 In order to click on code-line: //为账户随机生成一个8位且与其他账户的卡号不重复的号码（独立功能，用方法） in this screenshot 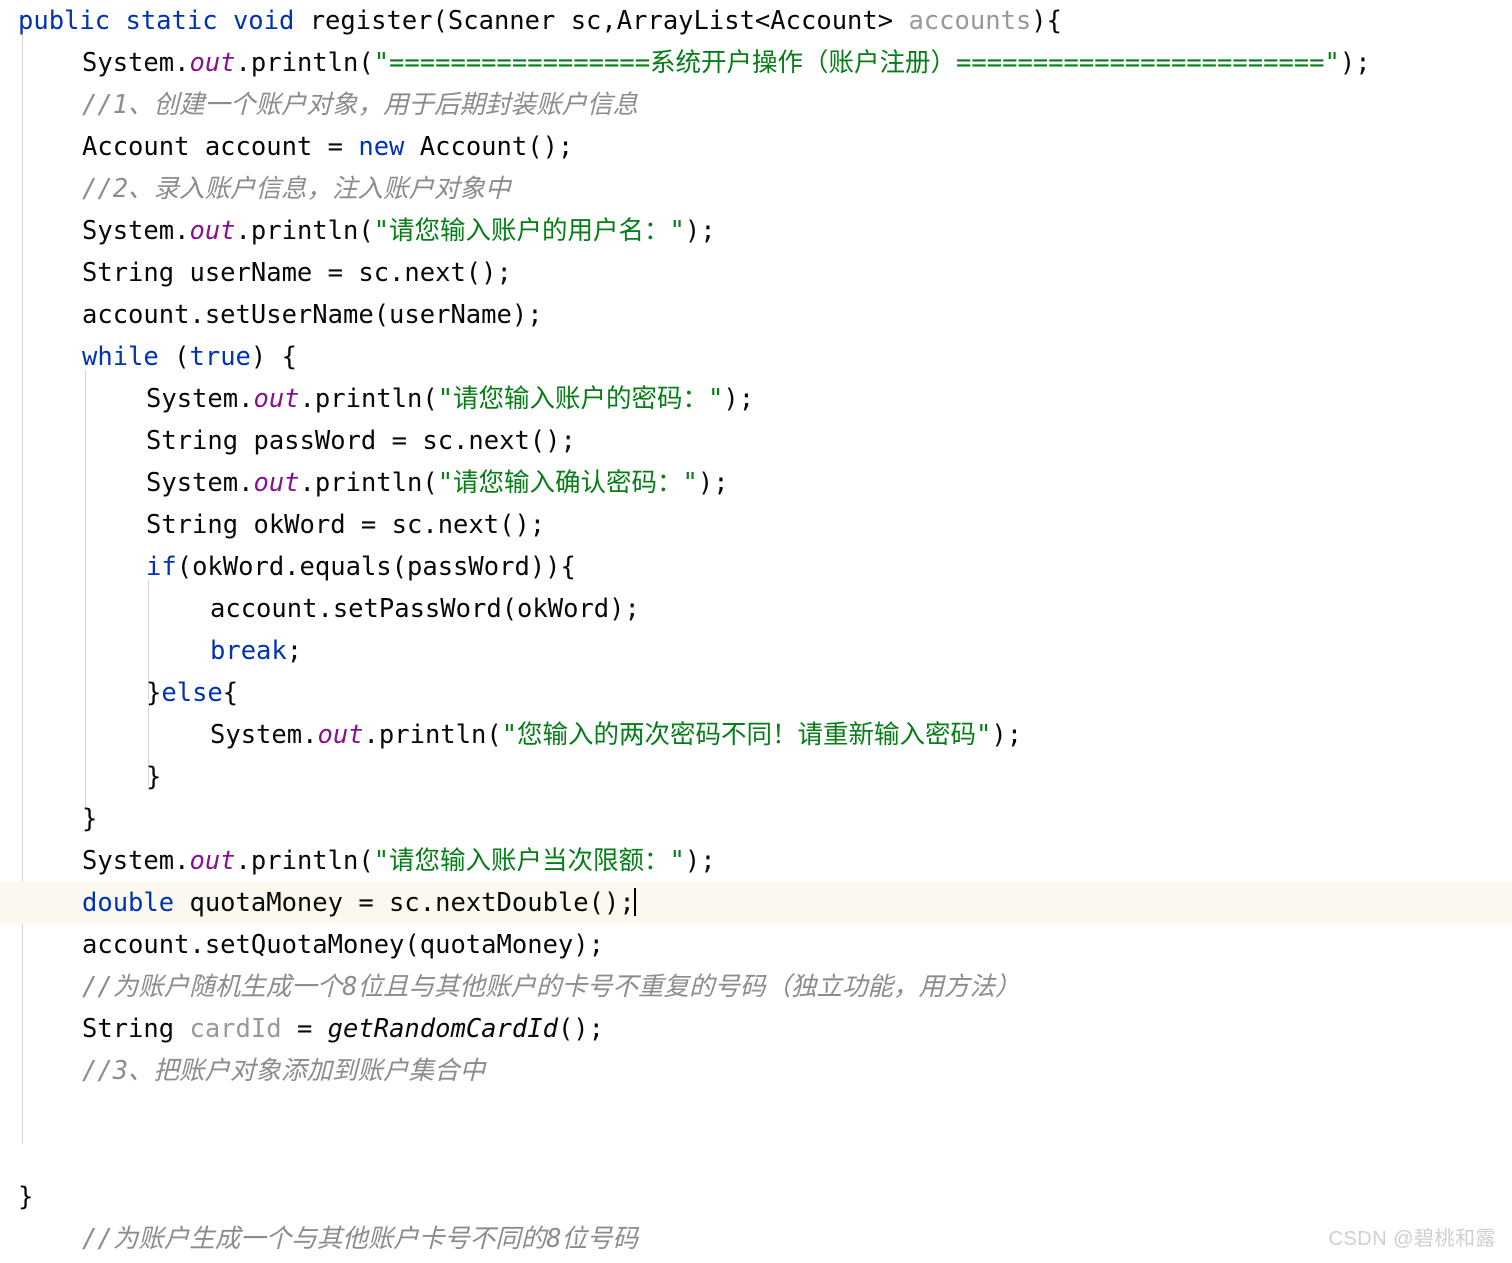, I will do `click(756, 987)`.